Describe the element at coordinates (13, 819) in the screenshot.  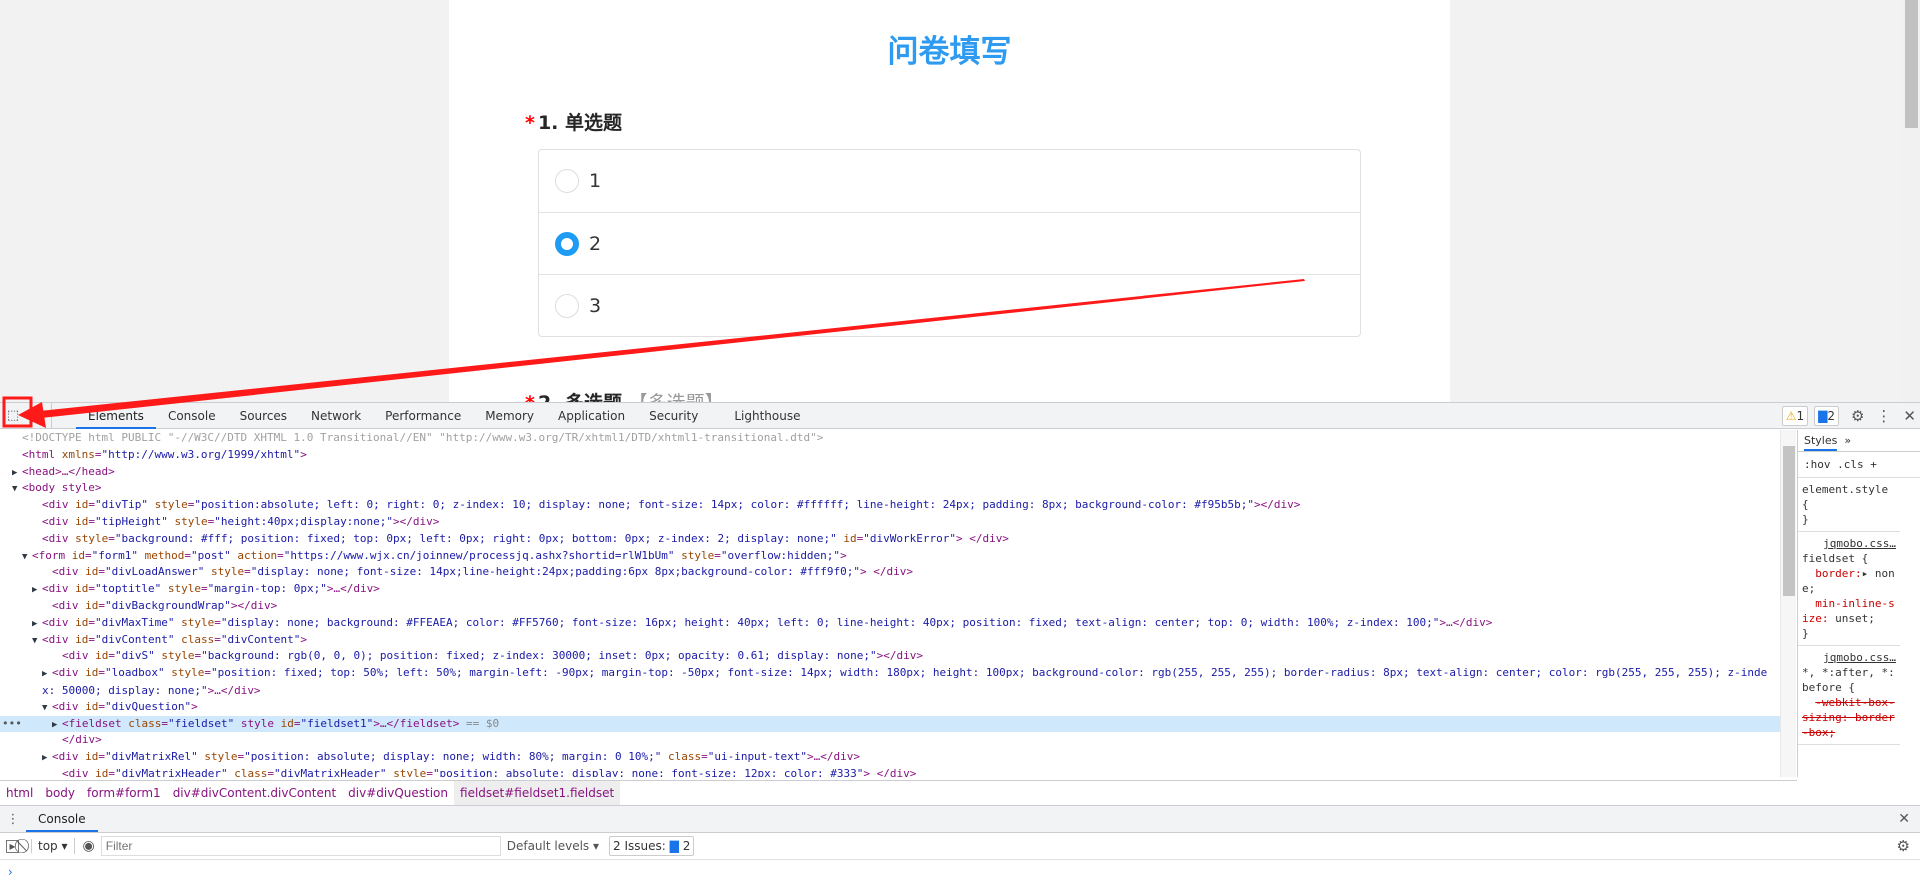
I see `drawer-menu-icon: ⋮` at that location.